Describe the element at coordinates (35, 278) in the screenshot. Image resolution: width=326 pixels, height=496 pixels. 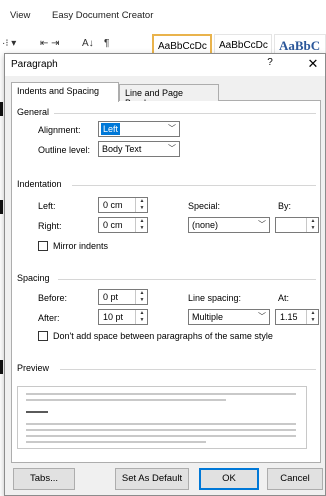
I see `spacing-heading: Spacing` at that location.